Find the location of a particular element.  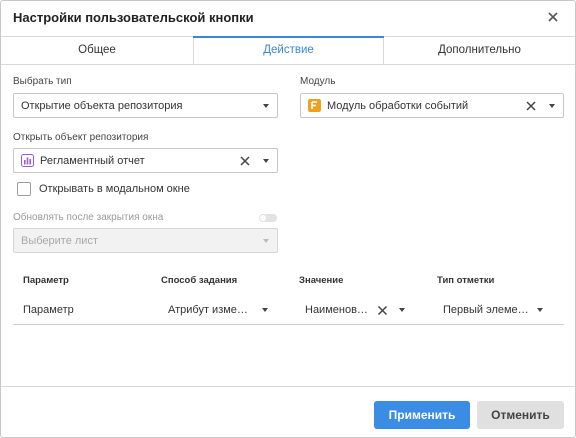

cancel-button: Отменить is located at coordinates (520, 415).